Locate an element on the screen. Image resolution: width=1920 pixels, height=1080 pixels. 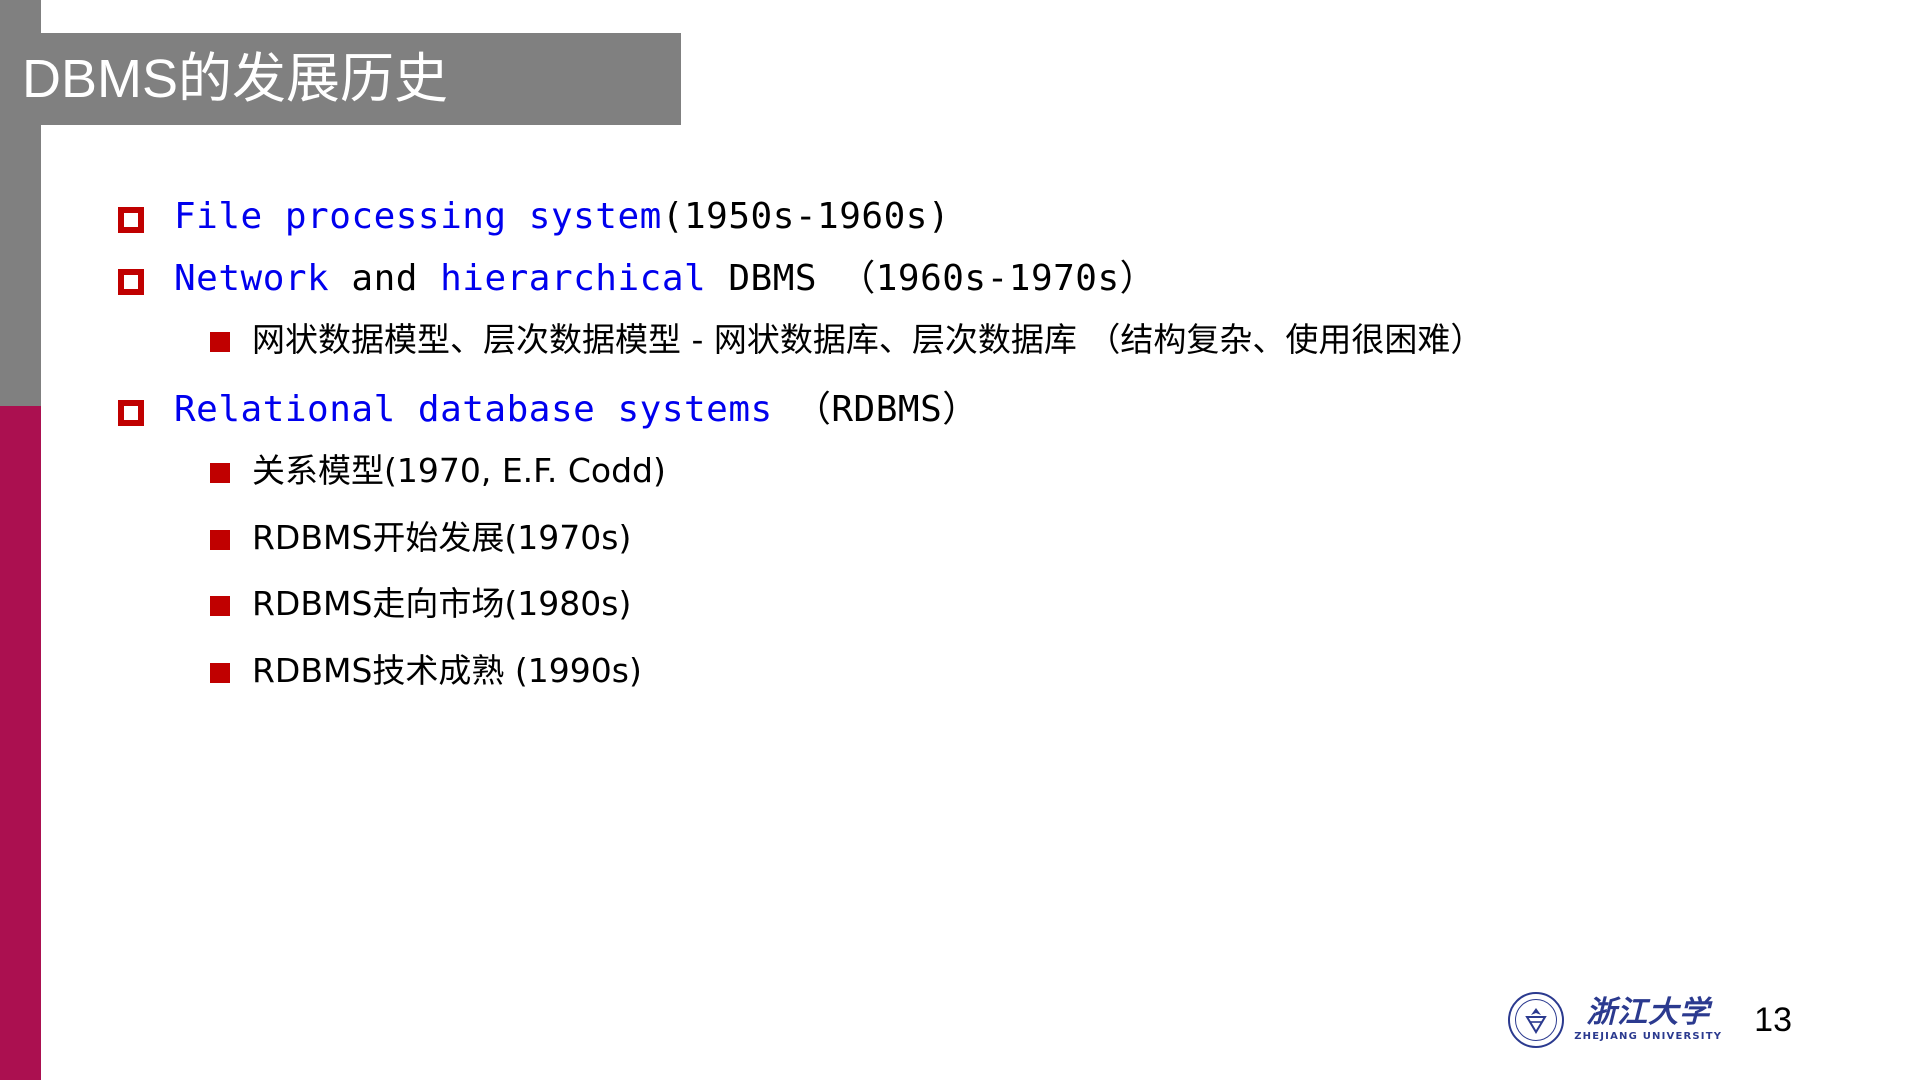
sub-bullet-text: 网状数据模型、层次数据模型 - 网状数据库、层次数据库 （结构复杂、使用很困难） is located at coordinates (868, 339).